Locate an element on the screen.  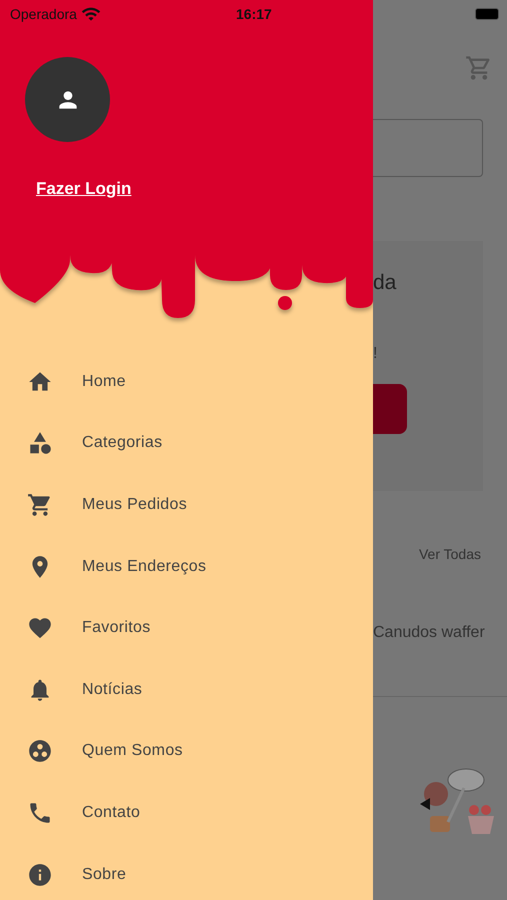
card-button is located at coordinates (390, 409).